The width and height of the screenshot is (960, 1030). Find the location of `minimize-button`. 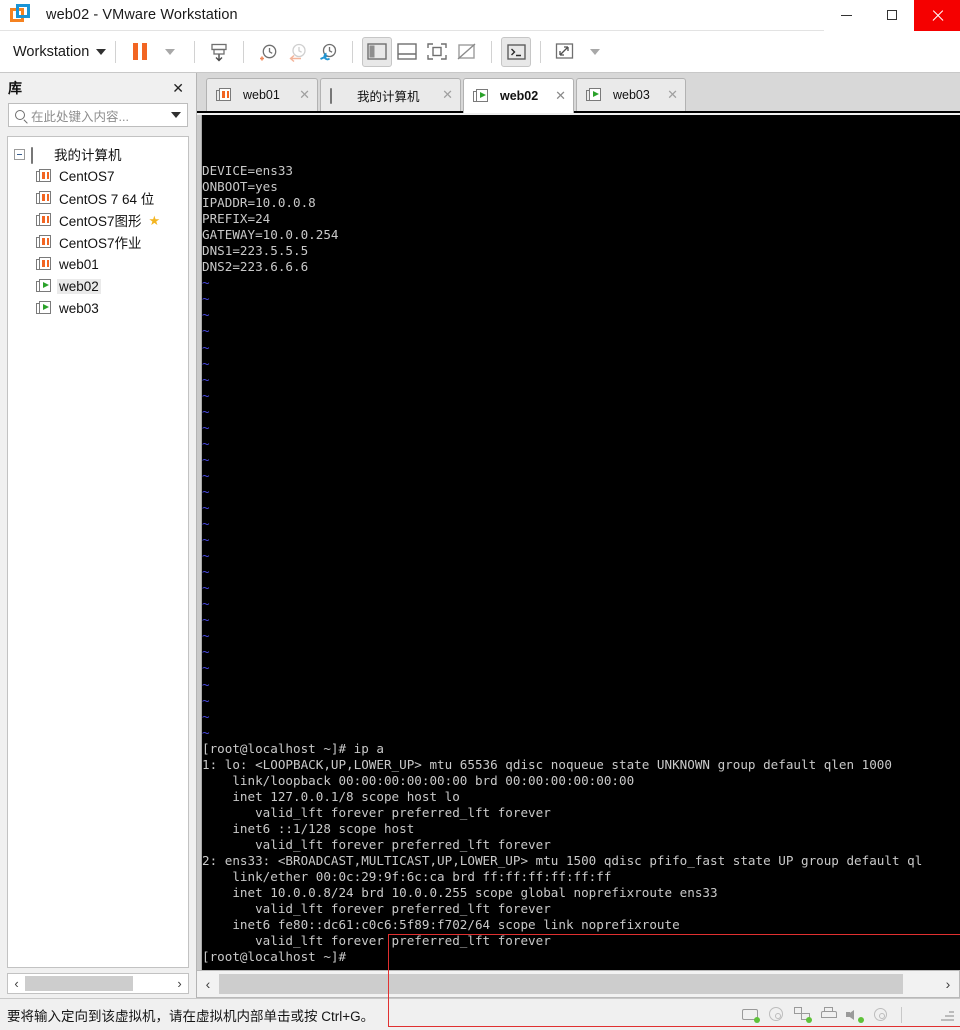

minimize-button is located at coordinates (846, 15).